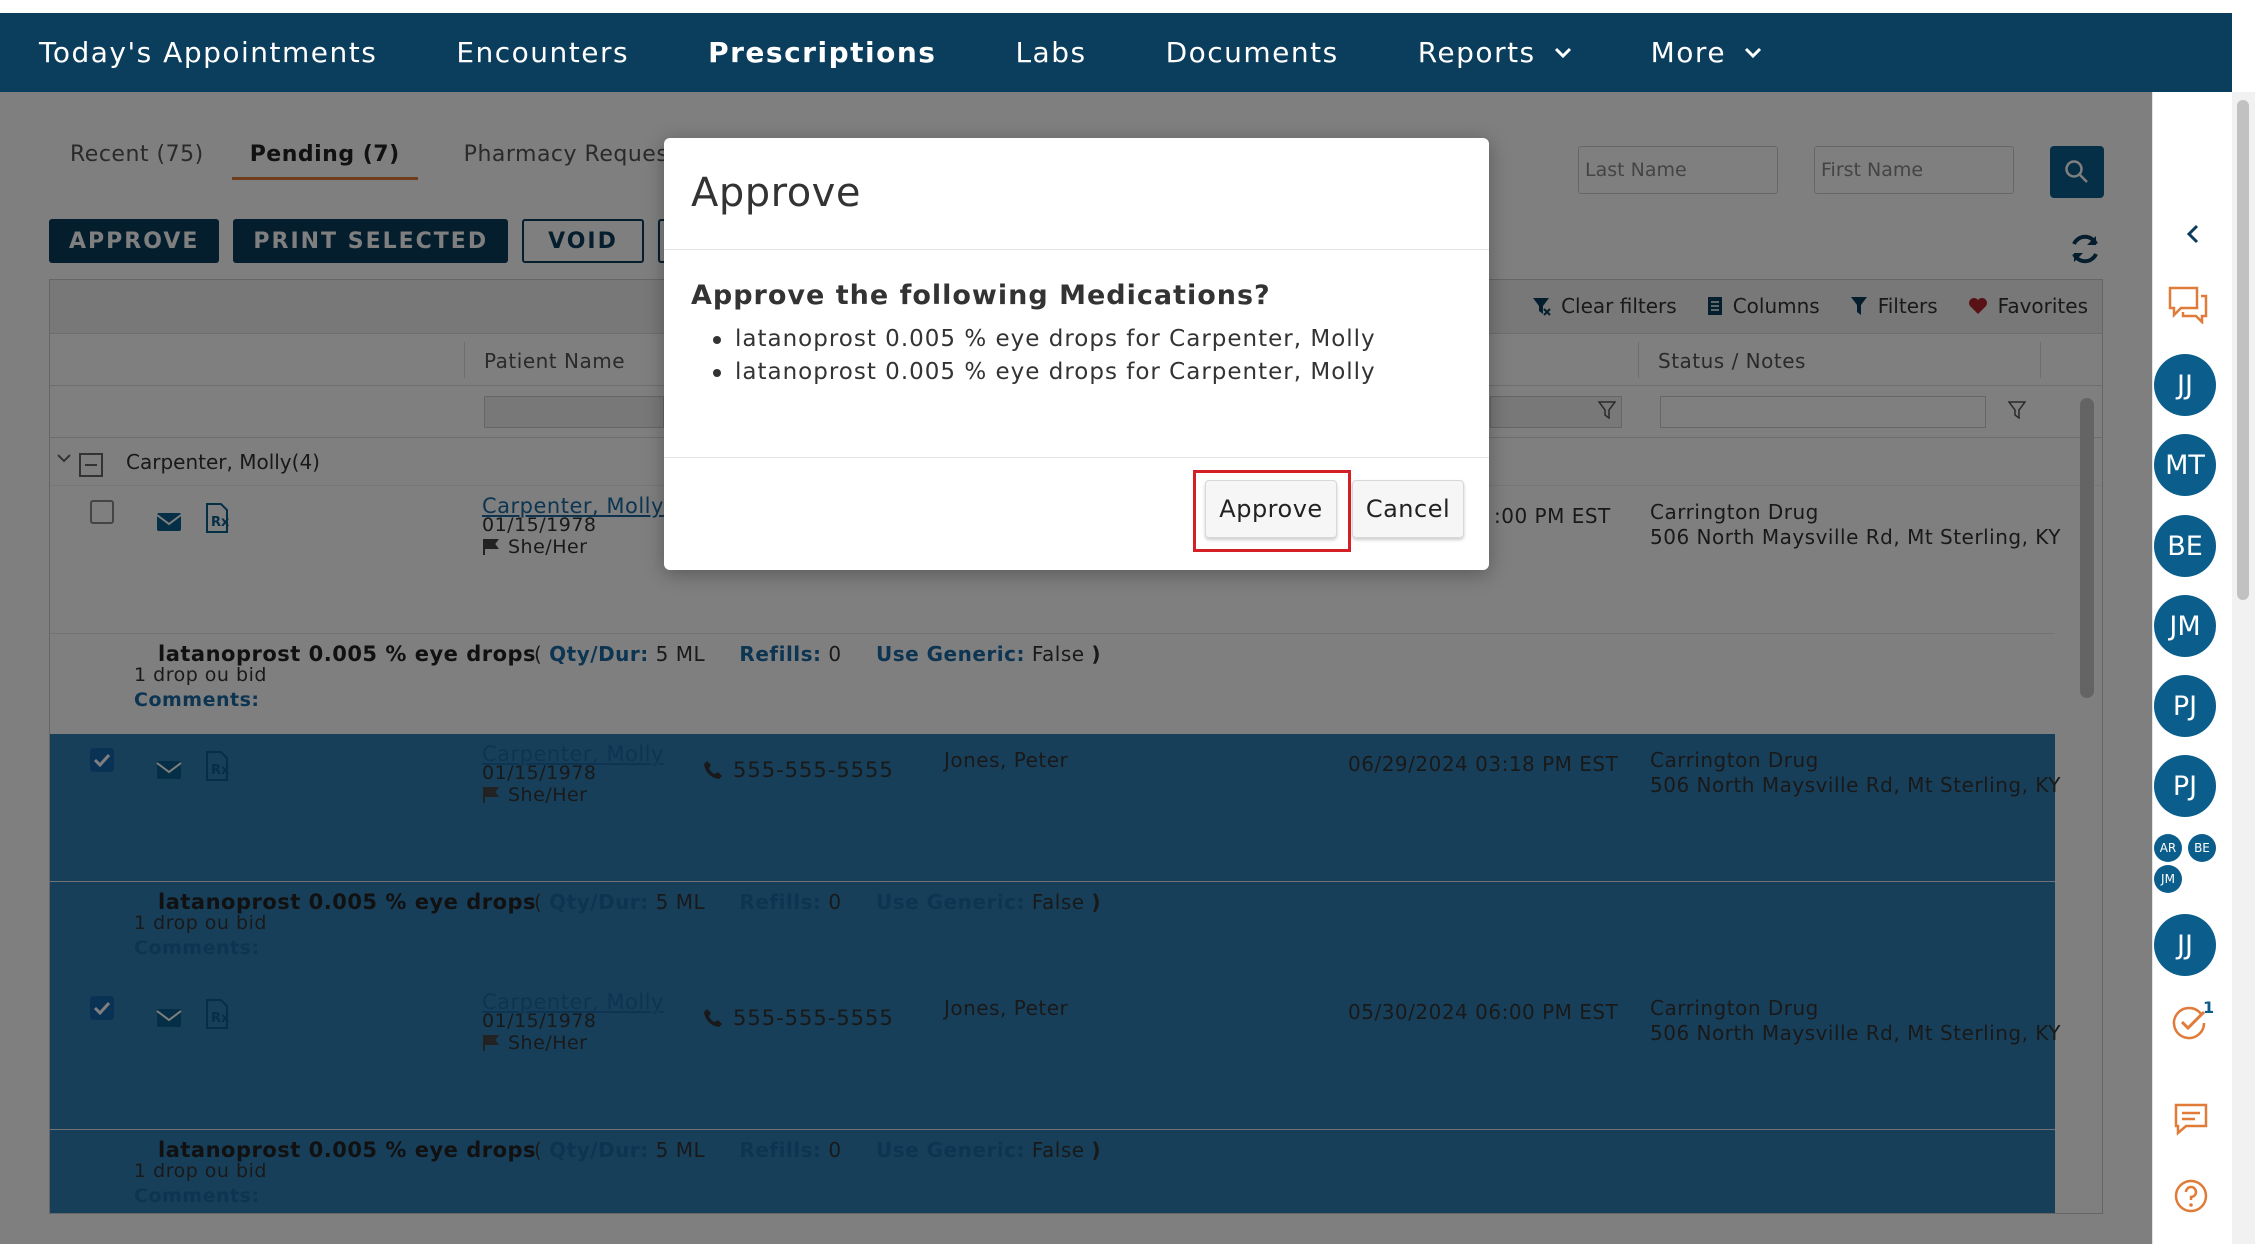  Describe the element at coordinates (1688, 52) in the screenshot. I see `nav-label: More` at that location.